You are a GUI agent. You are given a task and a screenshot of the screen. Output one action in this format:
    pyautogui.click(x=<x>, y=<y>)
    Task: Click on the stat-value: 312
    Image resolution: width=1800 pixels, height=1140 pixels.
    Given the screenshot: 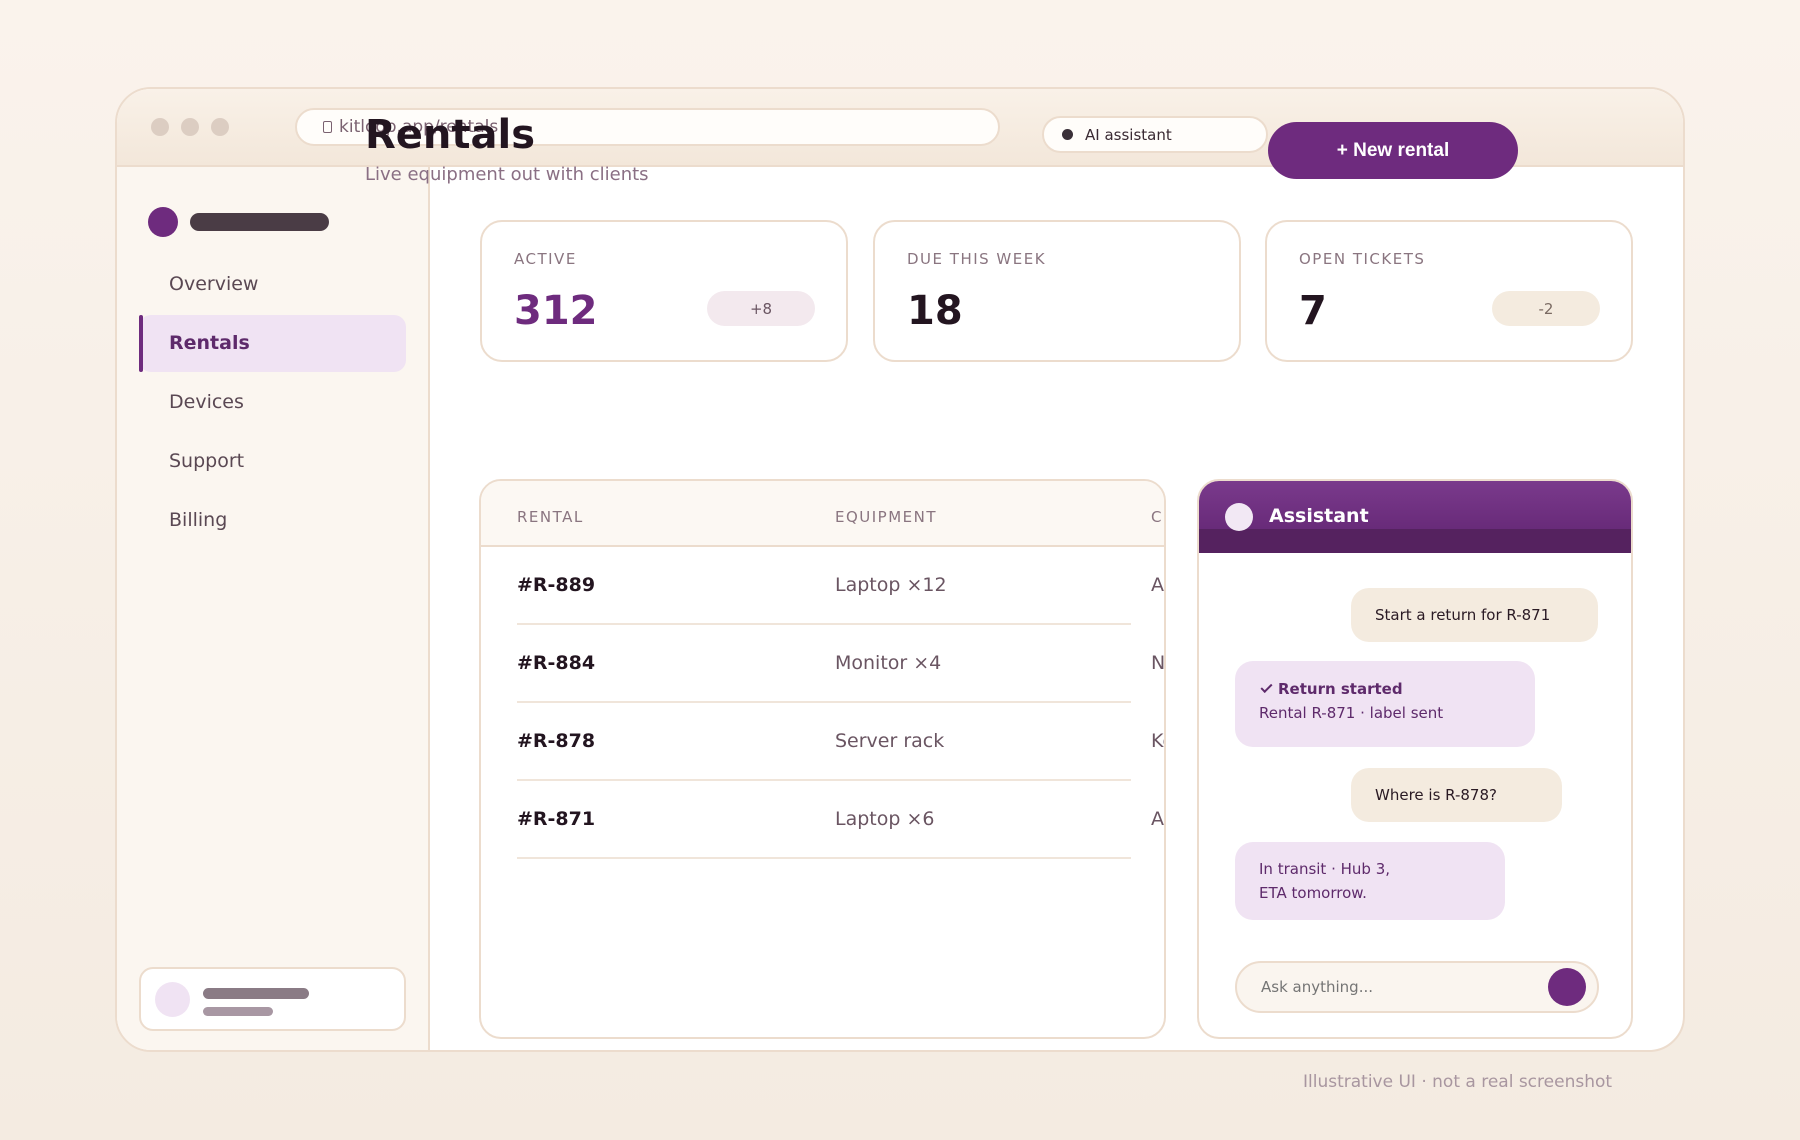 What is the action you would take?
    pyautogui.click(x=556, y=311)
    